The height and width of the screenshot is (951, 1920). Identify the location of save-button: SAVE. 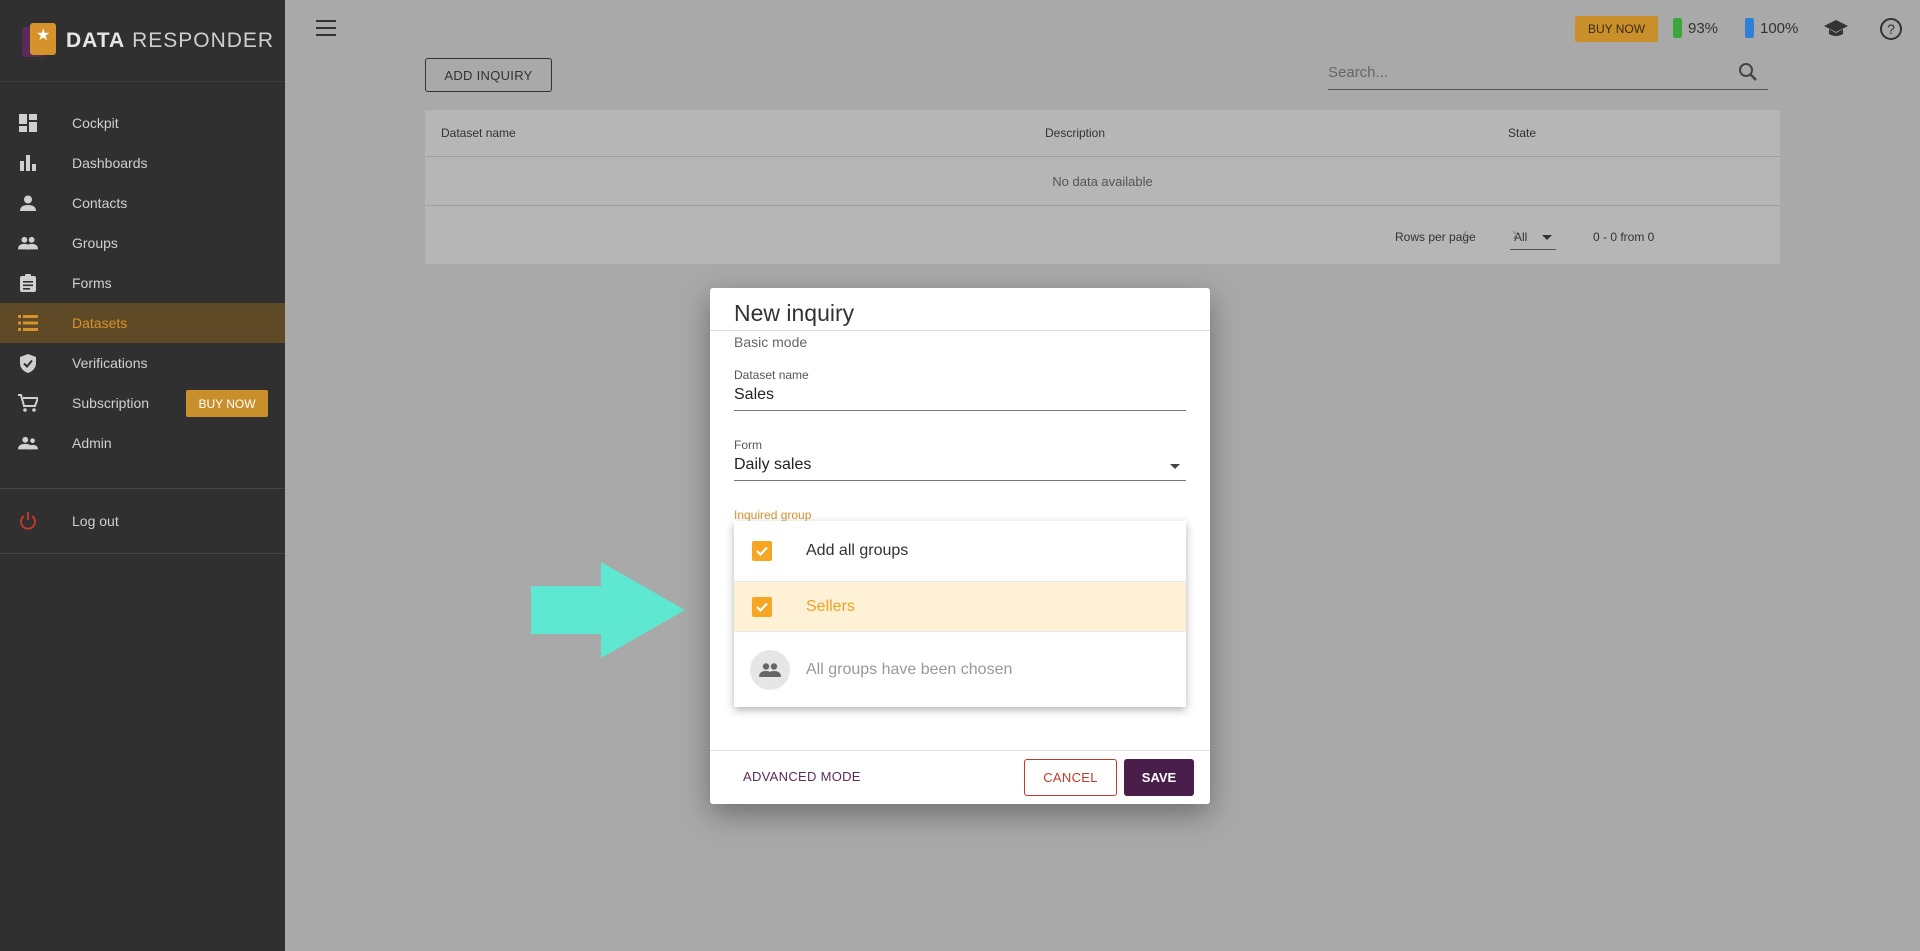
(1159, 777).